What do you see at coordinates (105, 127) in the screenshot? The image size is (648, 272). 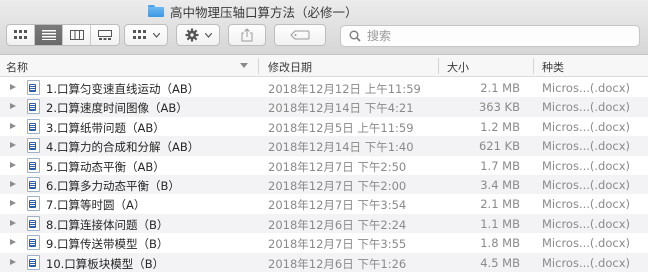 I see `file-name: 3.口算纸带问题（AB）` at bounding box center [105, 127].